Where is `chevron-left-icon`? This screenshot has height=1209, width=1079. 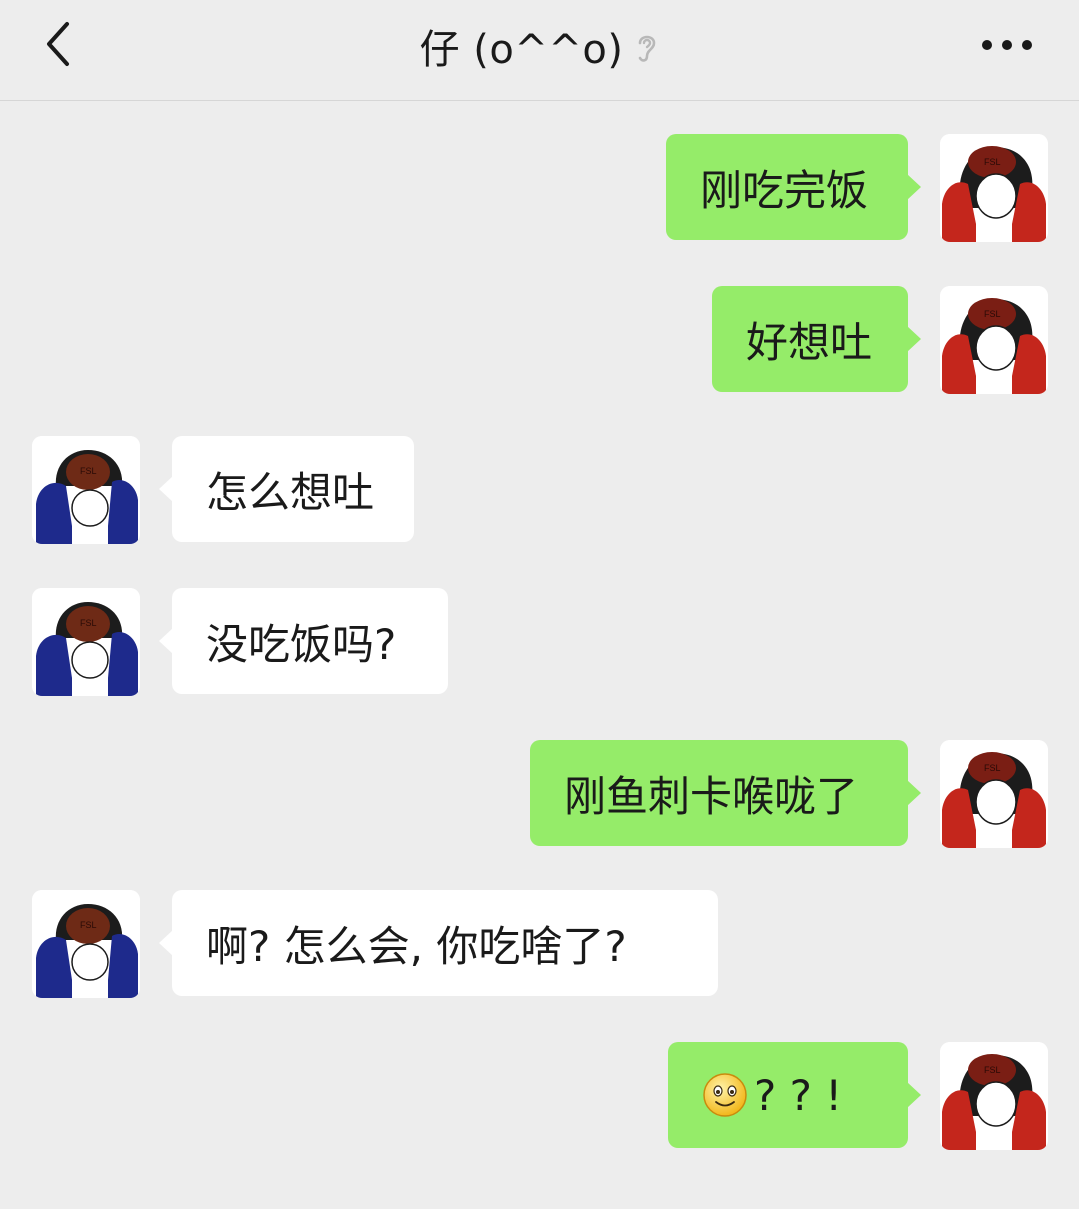 chevron-left-icon is located at coordinates (58, 44).